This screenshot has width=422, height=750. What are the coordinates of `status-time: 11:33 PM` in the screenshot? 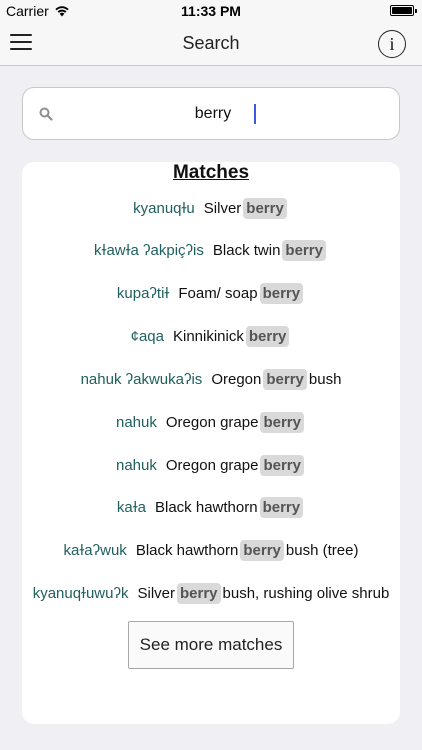 It's located at (211, 11).